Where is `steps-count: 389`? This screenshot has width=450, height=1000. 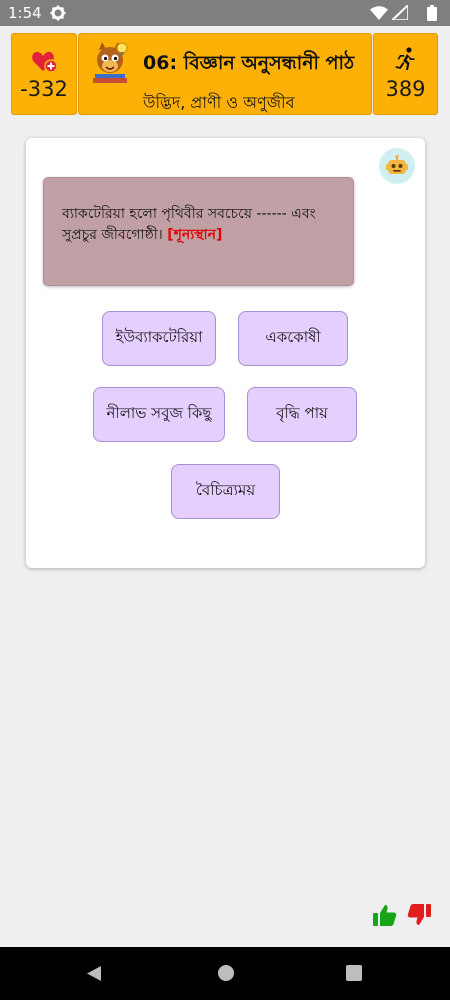
steps-count: 389 is located at coordinates (405, 89).